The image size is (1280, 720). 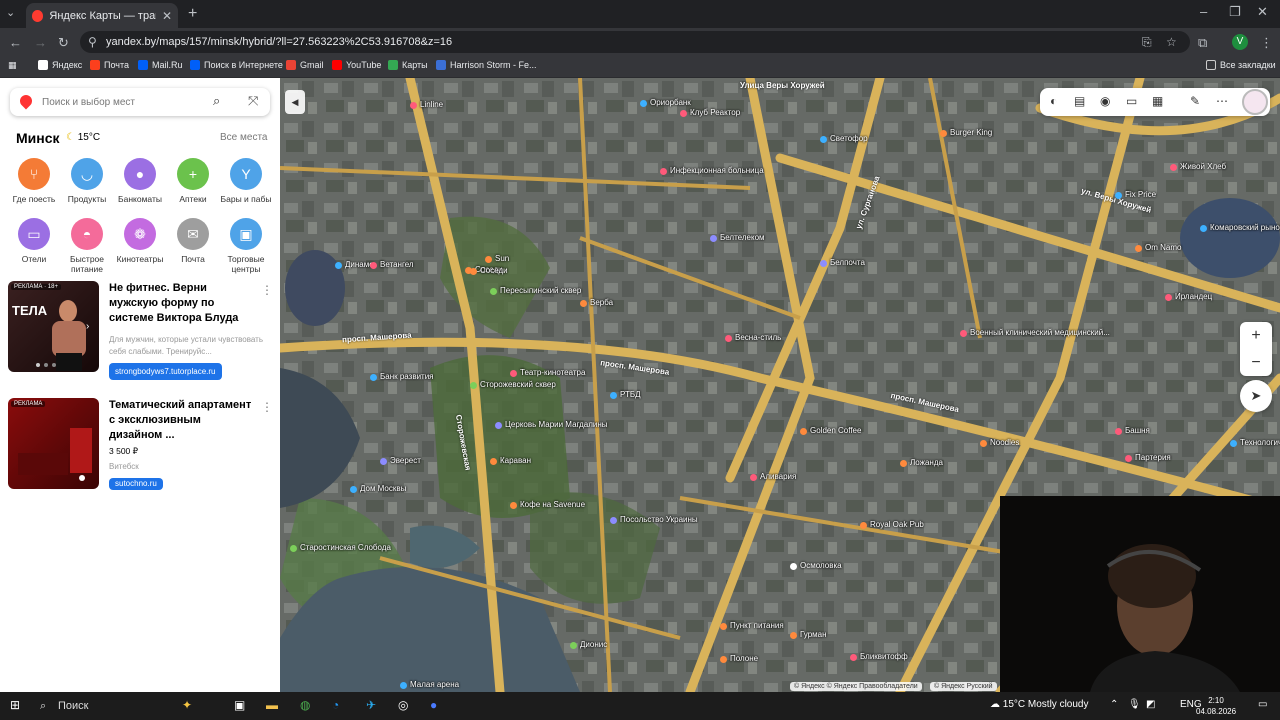 What do you see at coordinates (1240, 42) in the screenshot?
I see `profile-avatar: V` at bounding box center [1240, 42].